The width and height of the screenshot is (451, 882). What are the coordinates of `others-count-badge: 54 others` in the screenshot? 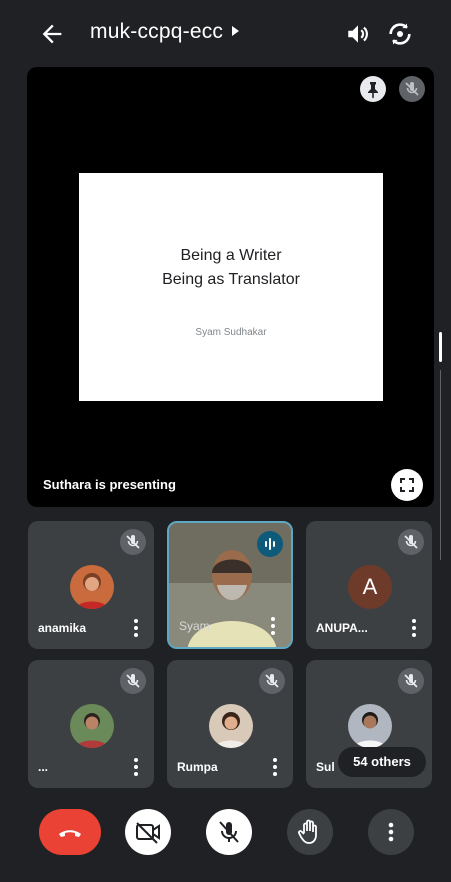 It's located at (382, 762).